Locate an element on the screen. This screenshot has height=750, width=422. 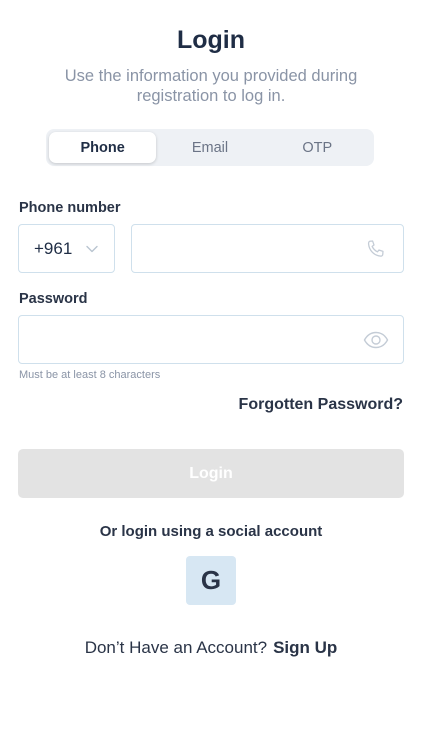
chevron-down-icon is located at coordinates (92, 249).